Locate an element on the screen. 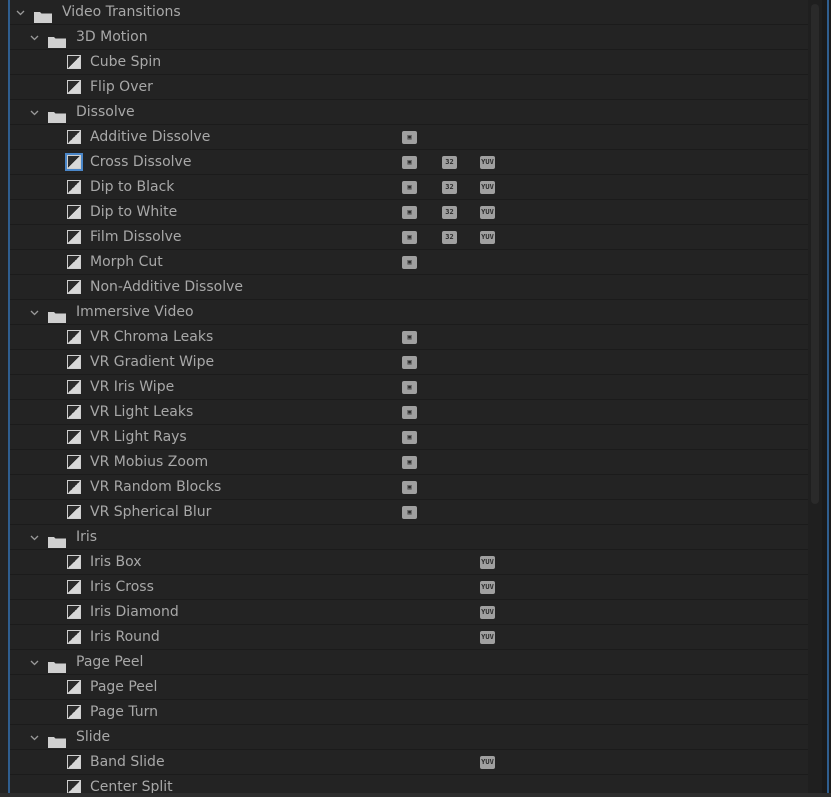 Image resolution: width=831 pixels, height=797 pixels. tree-item-iris-round: Iris Round YUV is located at coordinates (409, 637).